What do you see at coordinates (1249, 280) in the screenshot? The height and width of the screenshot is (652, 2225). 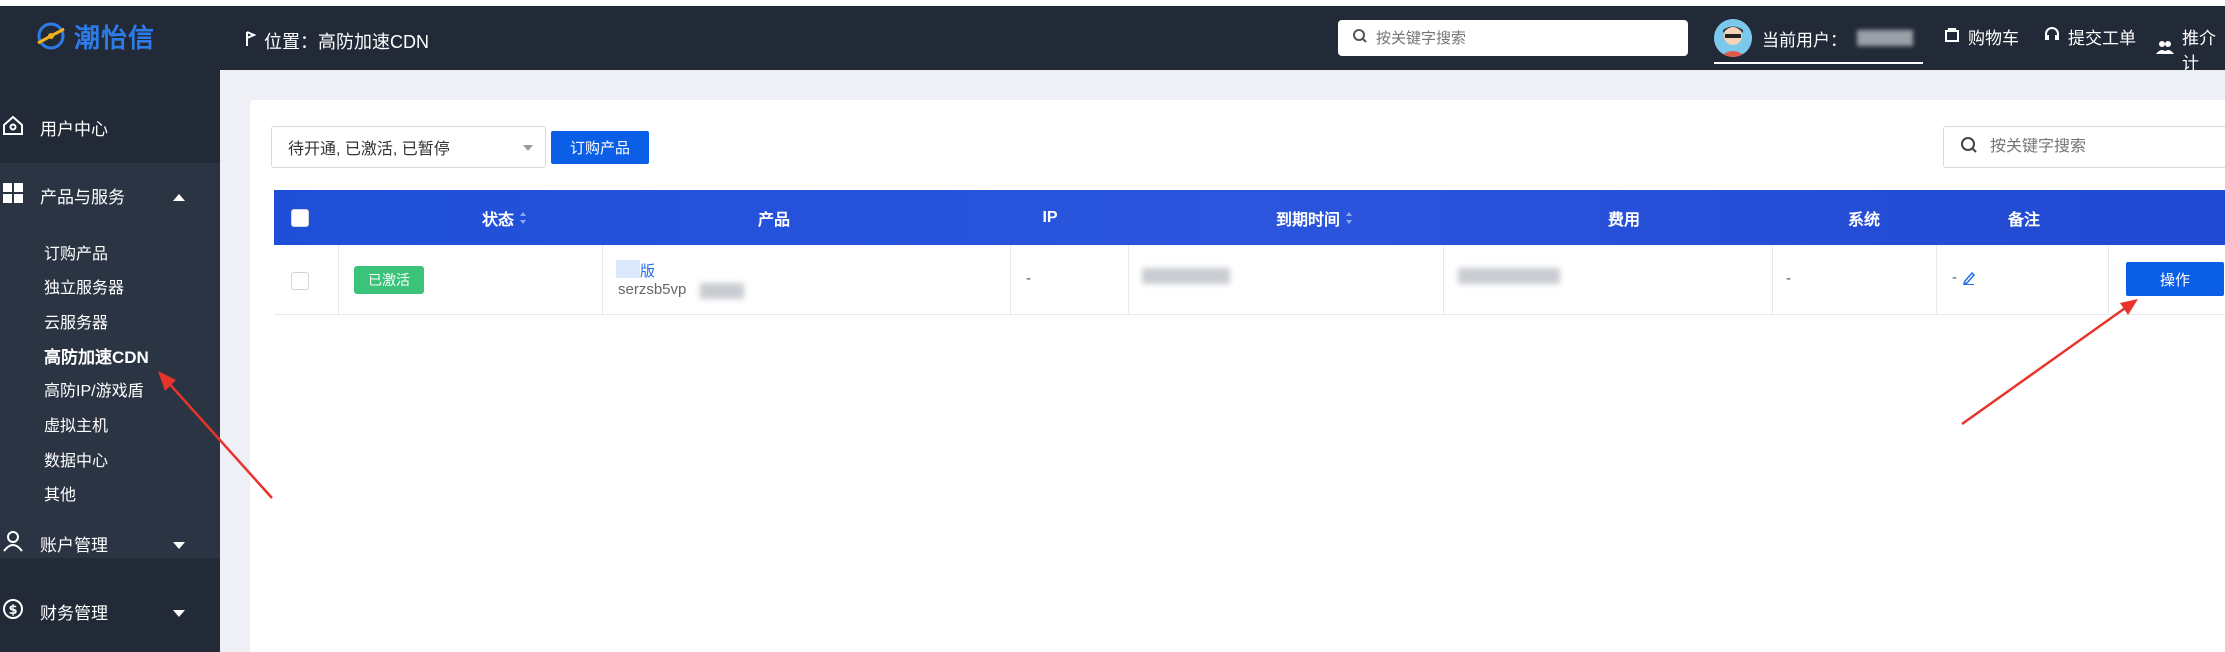 I see `table-row` at bounding box center [1249, 280].